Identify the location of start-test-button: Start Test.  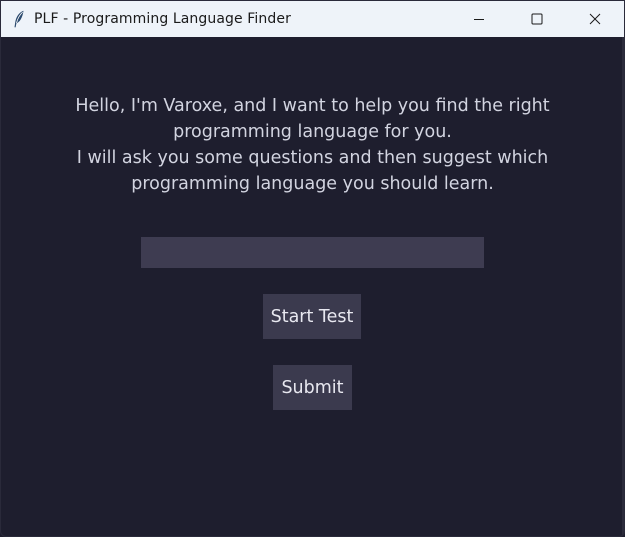
(312, 316).